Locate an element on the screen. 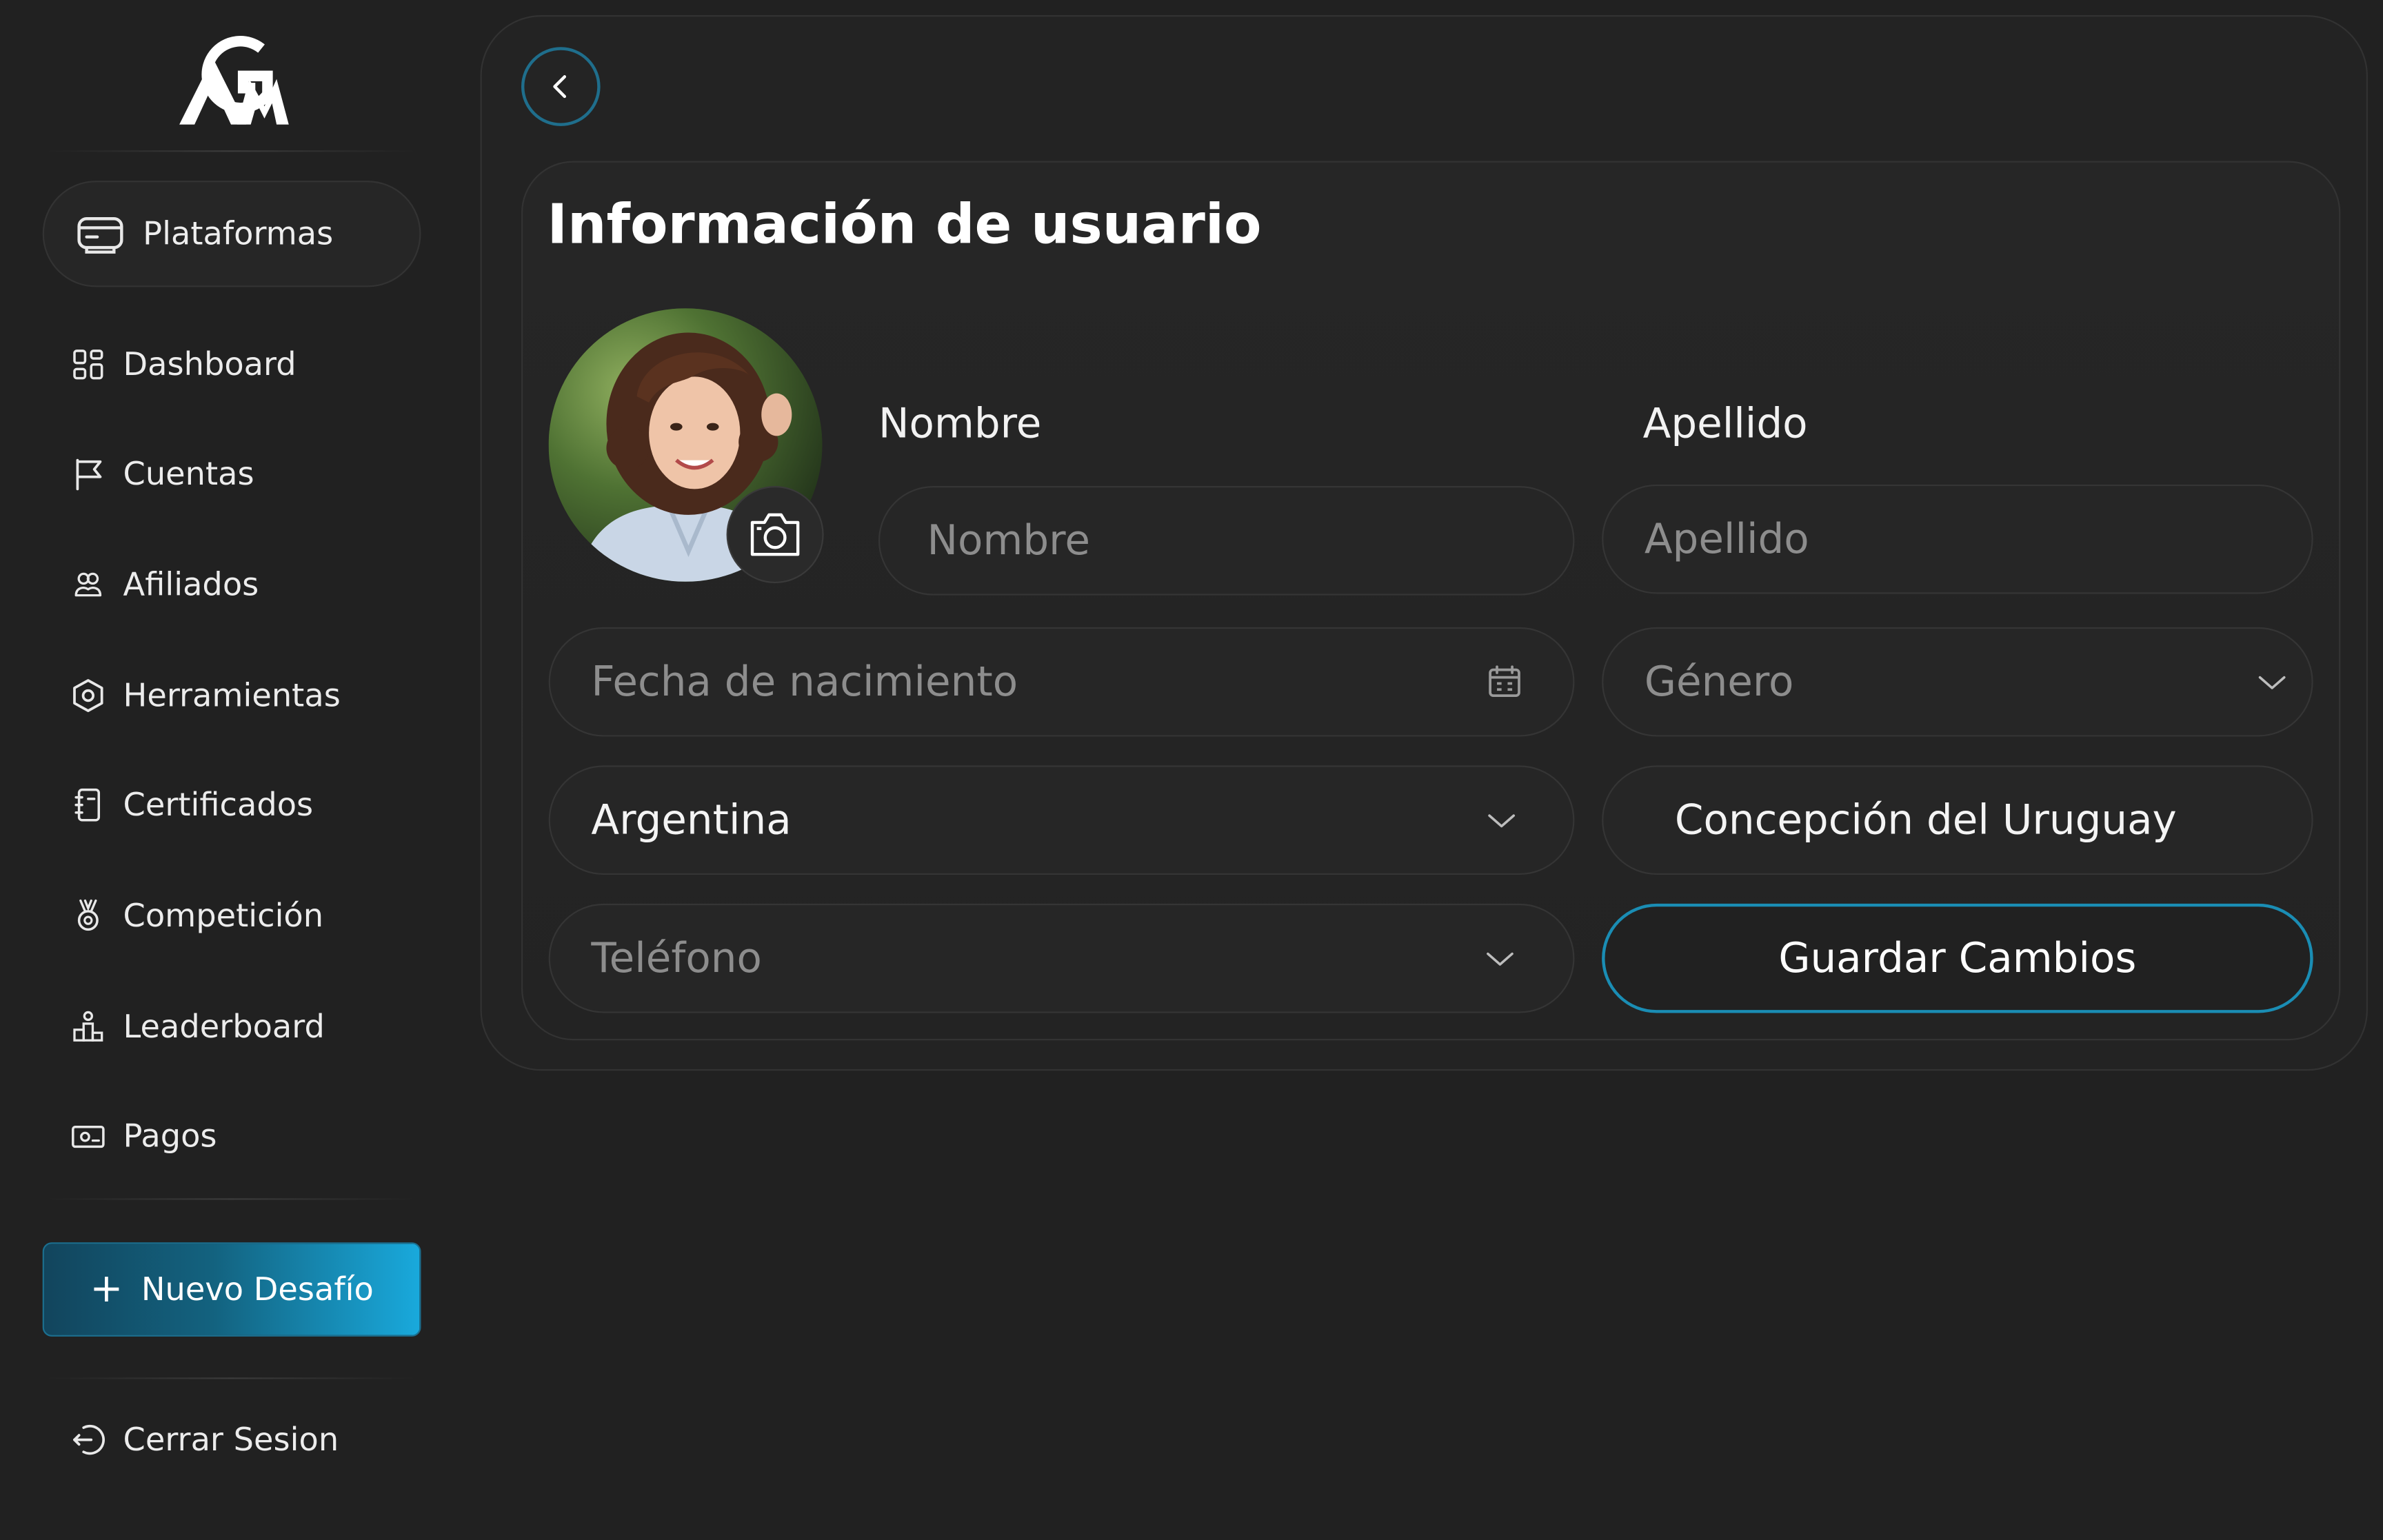 This screenshot has width=2383, height=1540. sidebar-item-leaderboard: Leaderboard is located at coordinates (244, 1027).